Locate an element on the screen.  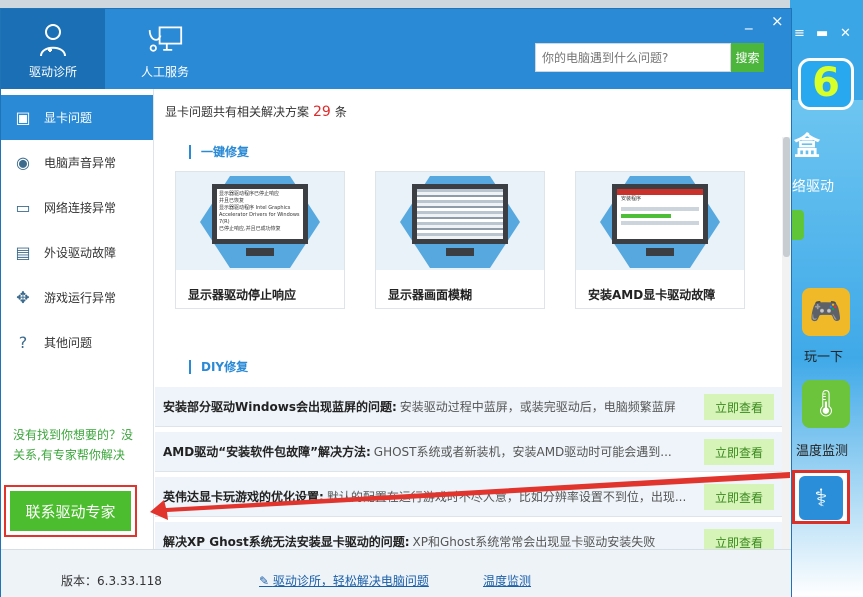
clinic-link-label: 驱动诊所，轻松解决电脑问题 is located at coordinates (350, 581).